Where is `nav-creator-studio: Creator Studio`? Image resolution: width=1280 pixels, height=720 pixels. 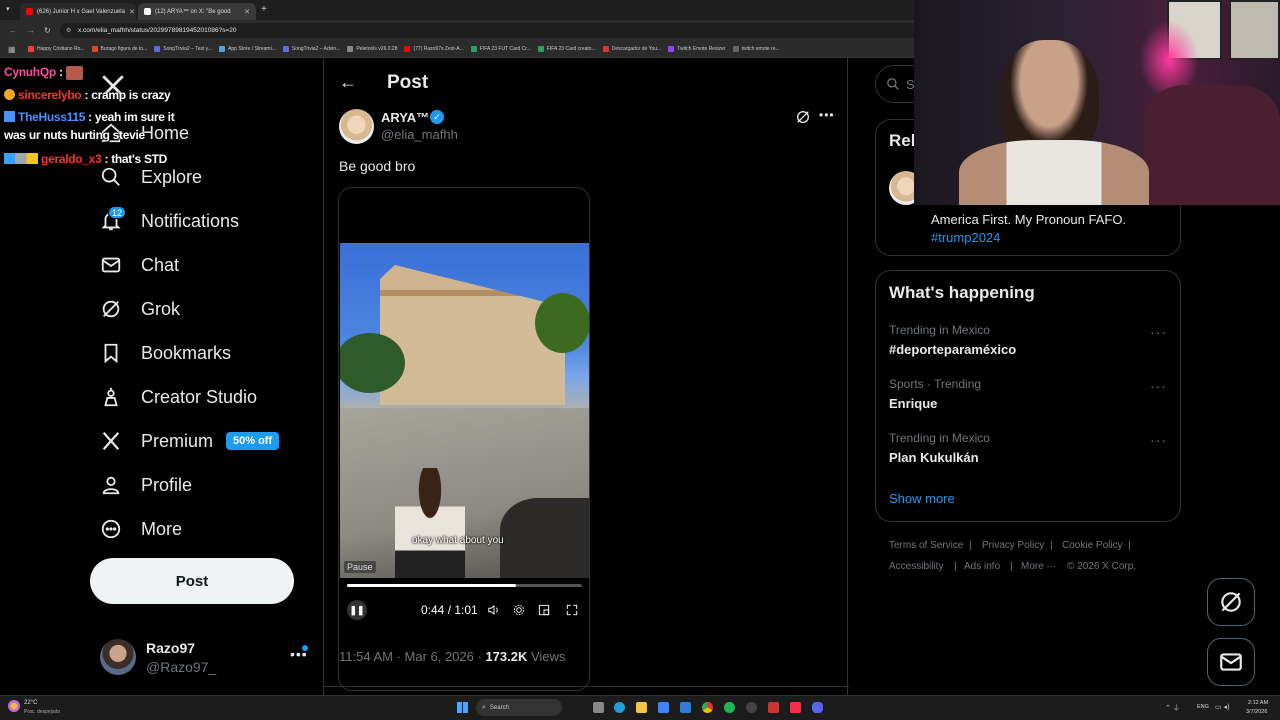
nav-creator-studio: Creator Studio is located at coordinates (178, 397).